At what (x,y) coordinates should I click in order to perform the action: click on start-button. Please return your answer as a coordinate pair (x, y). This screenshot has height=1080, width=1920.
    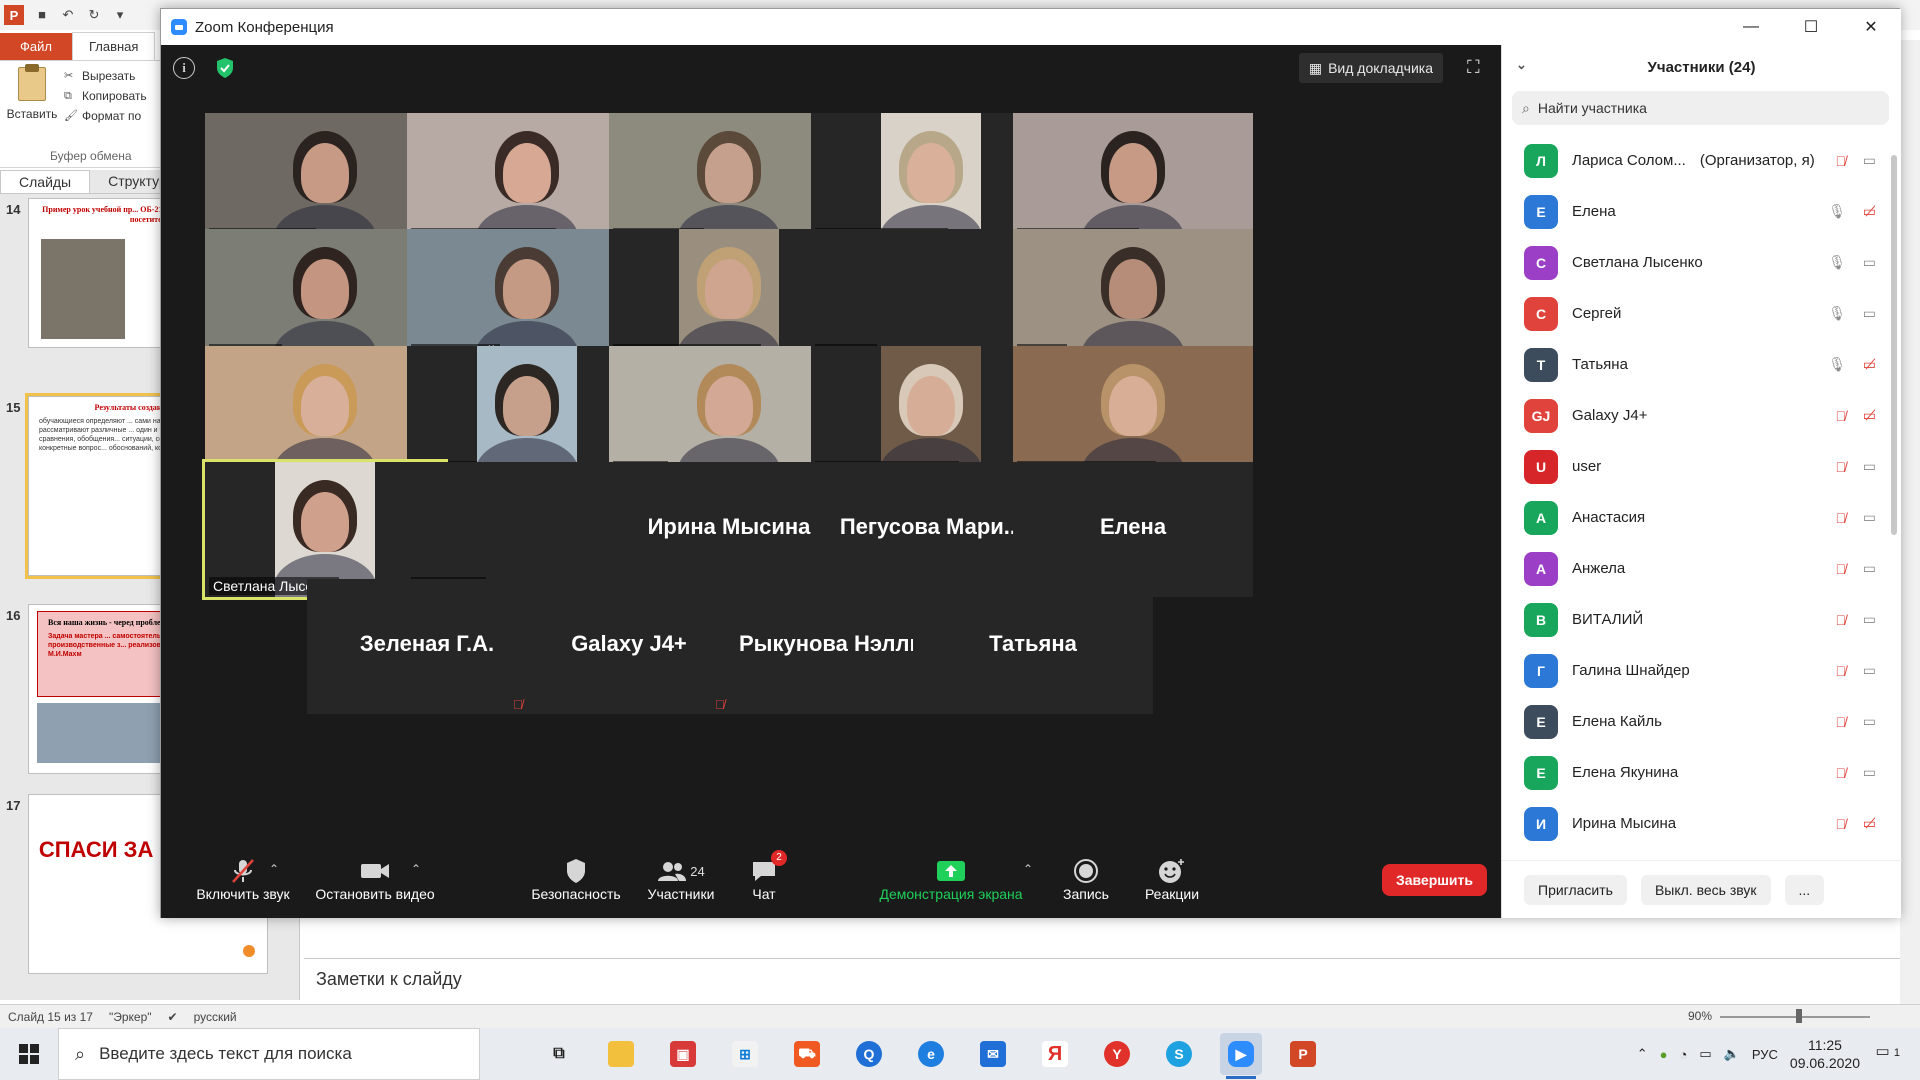
    Looking at the image, I should click on (29, 1054).